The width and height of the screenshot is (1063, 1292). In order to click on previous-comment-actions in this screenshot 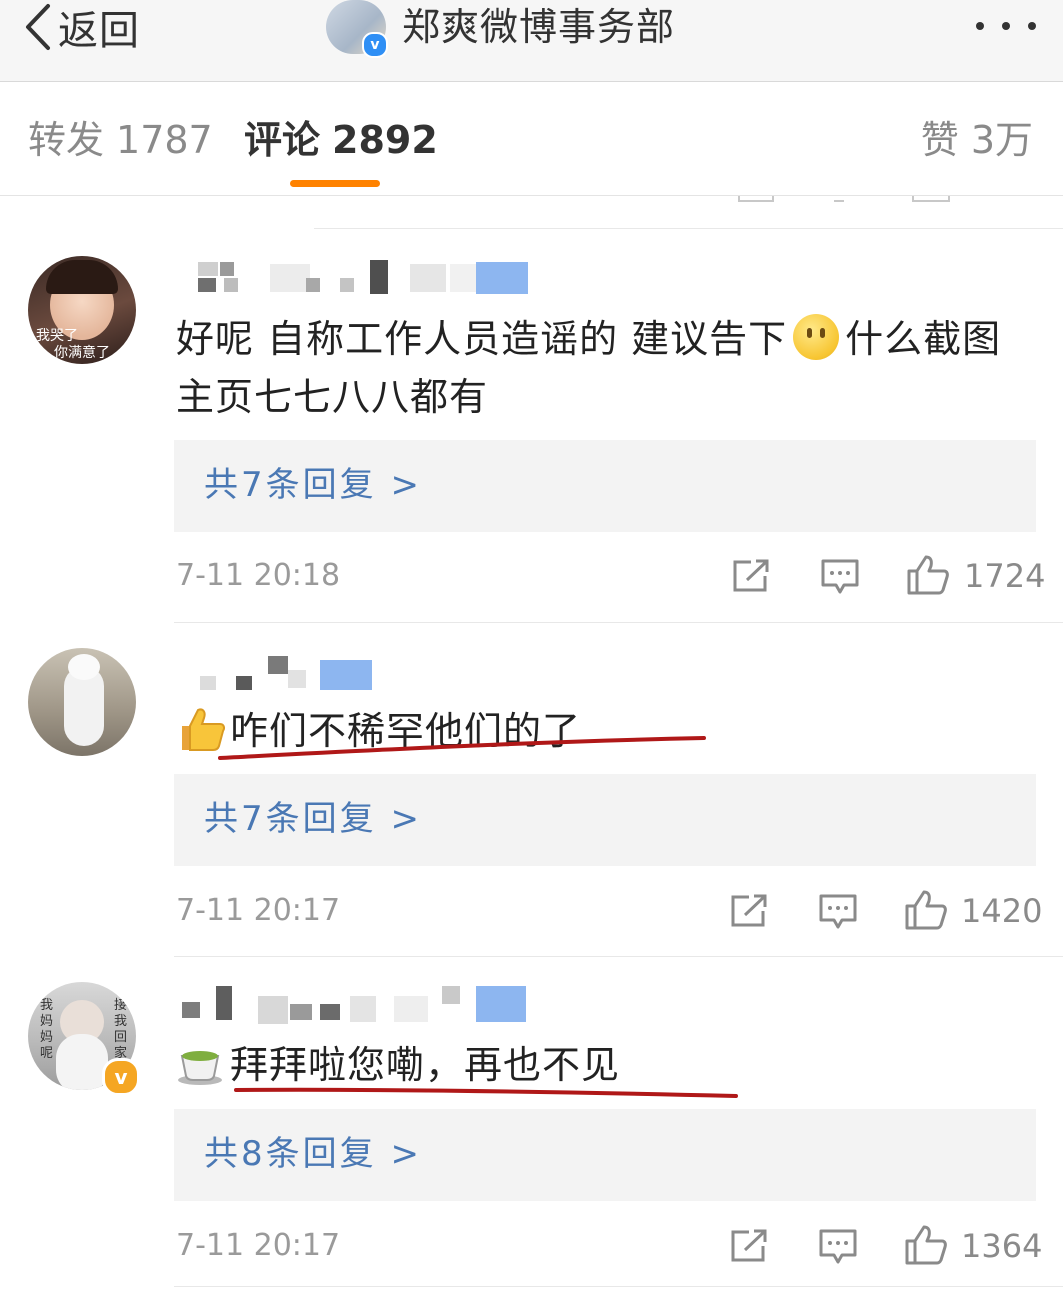, I will do `click(531, 202)`.